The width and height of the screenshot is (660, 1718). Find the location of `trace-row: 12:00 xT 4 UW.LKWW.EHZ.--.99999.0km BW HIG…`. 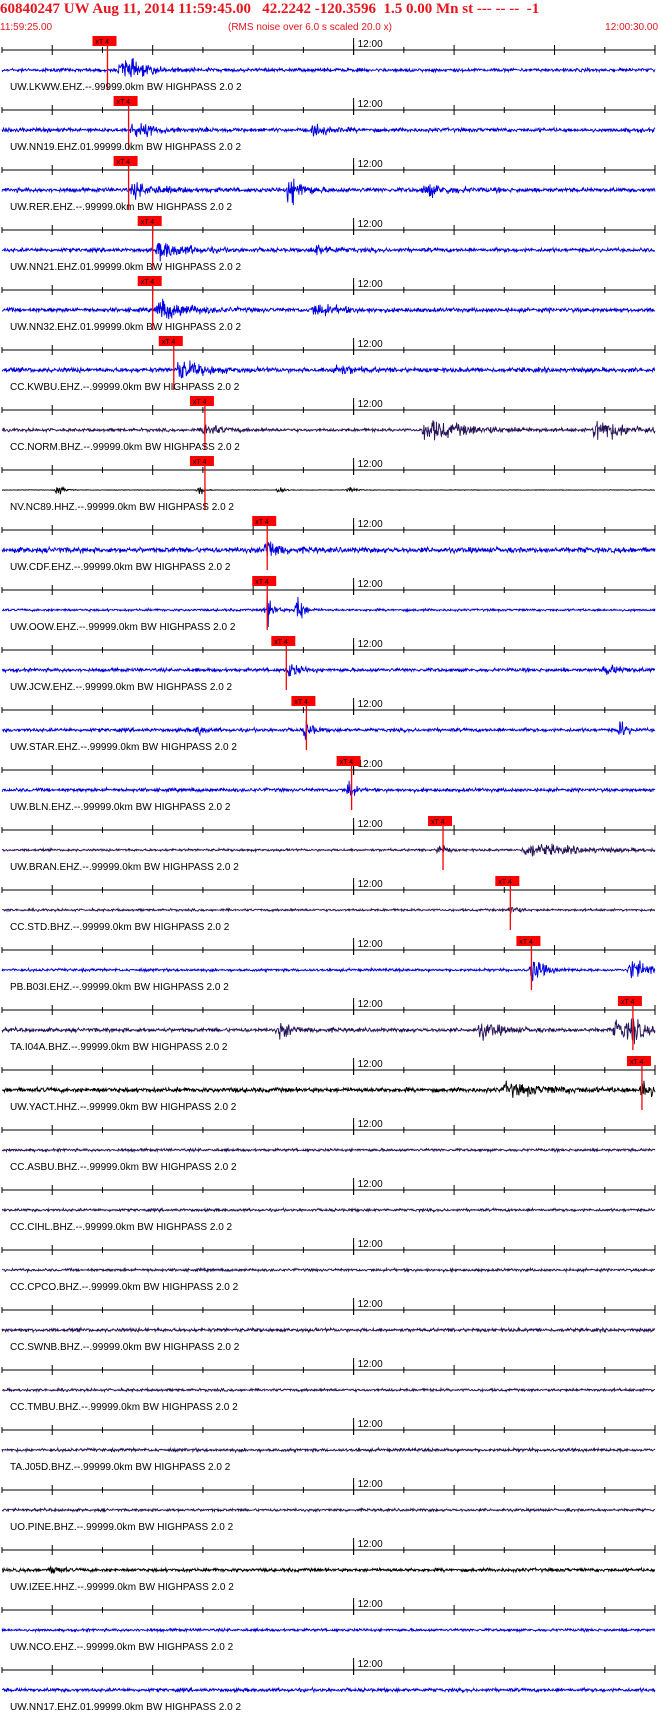

trace-row: 12:00 xT 4 UW.LKWW.EHZ.--.99999.0km BW HIG… is located at coordinates (328, 64).